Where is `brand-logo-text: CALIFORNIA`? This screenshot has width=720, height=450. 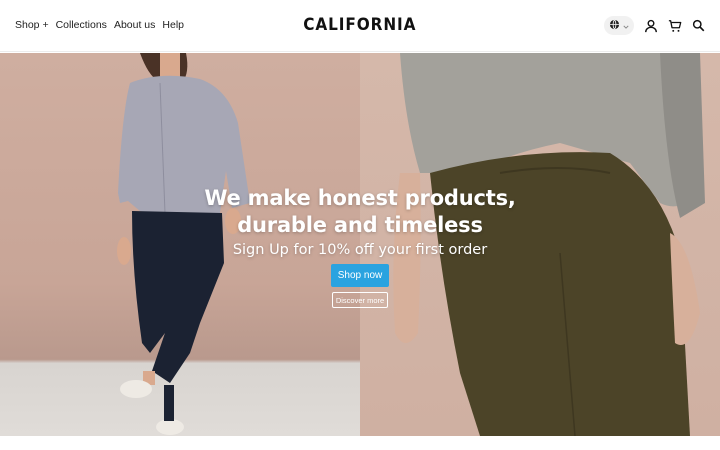
brand-logo-text: CALIFORNIA is located at coordinates (360, 25).